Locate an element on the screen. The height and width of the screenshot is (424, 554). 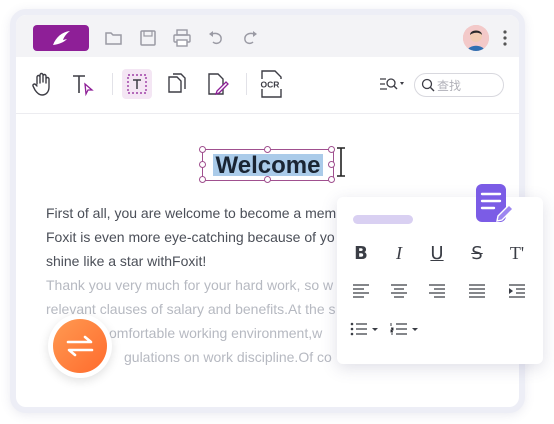
numbered-list-icon is located at coordinates (406, 329).